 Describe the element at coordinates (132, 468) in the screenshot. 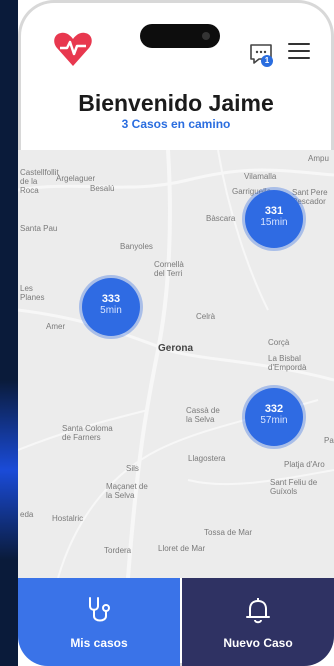

I see `map-label: Sils` at that location.